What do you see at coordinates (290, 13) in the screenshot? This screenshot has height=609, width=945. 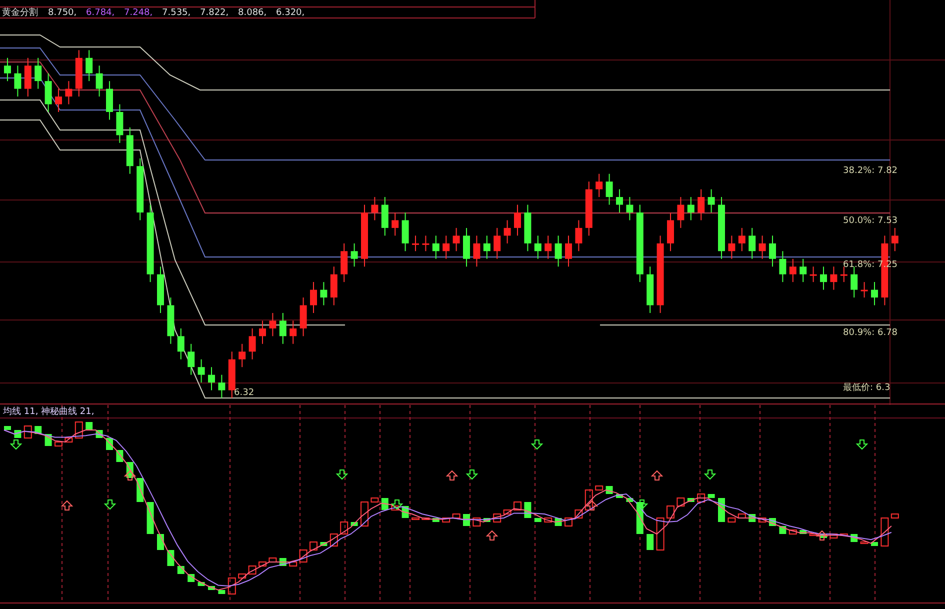 I see `indicator-value: 6.320,` at bounding box center [290, 13].